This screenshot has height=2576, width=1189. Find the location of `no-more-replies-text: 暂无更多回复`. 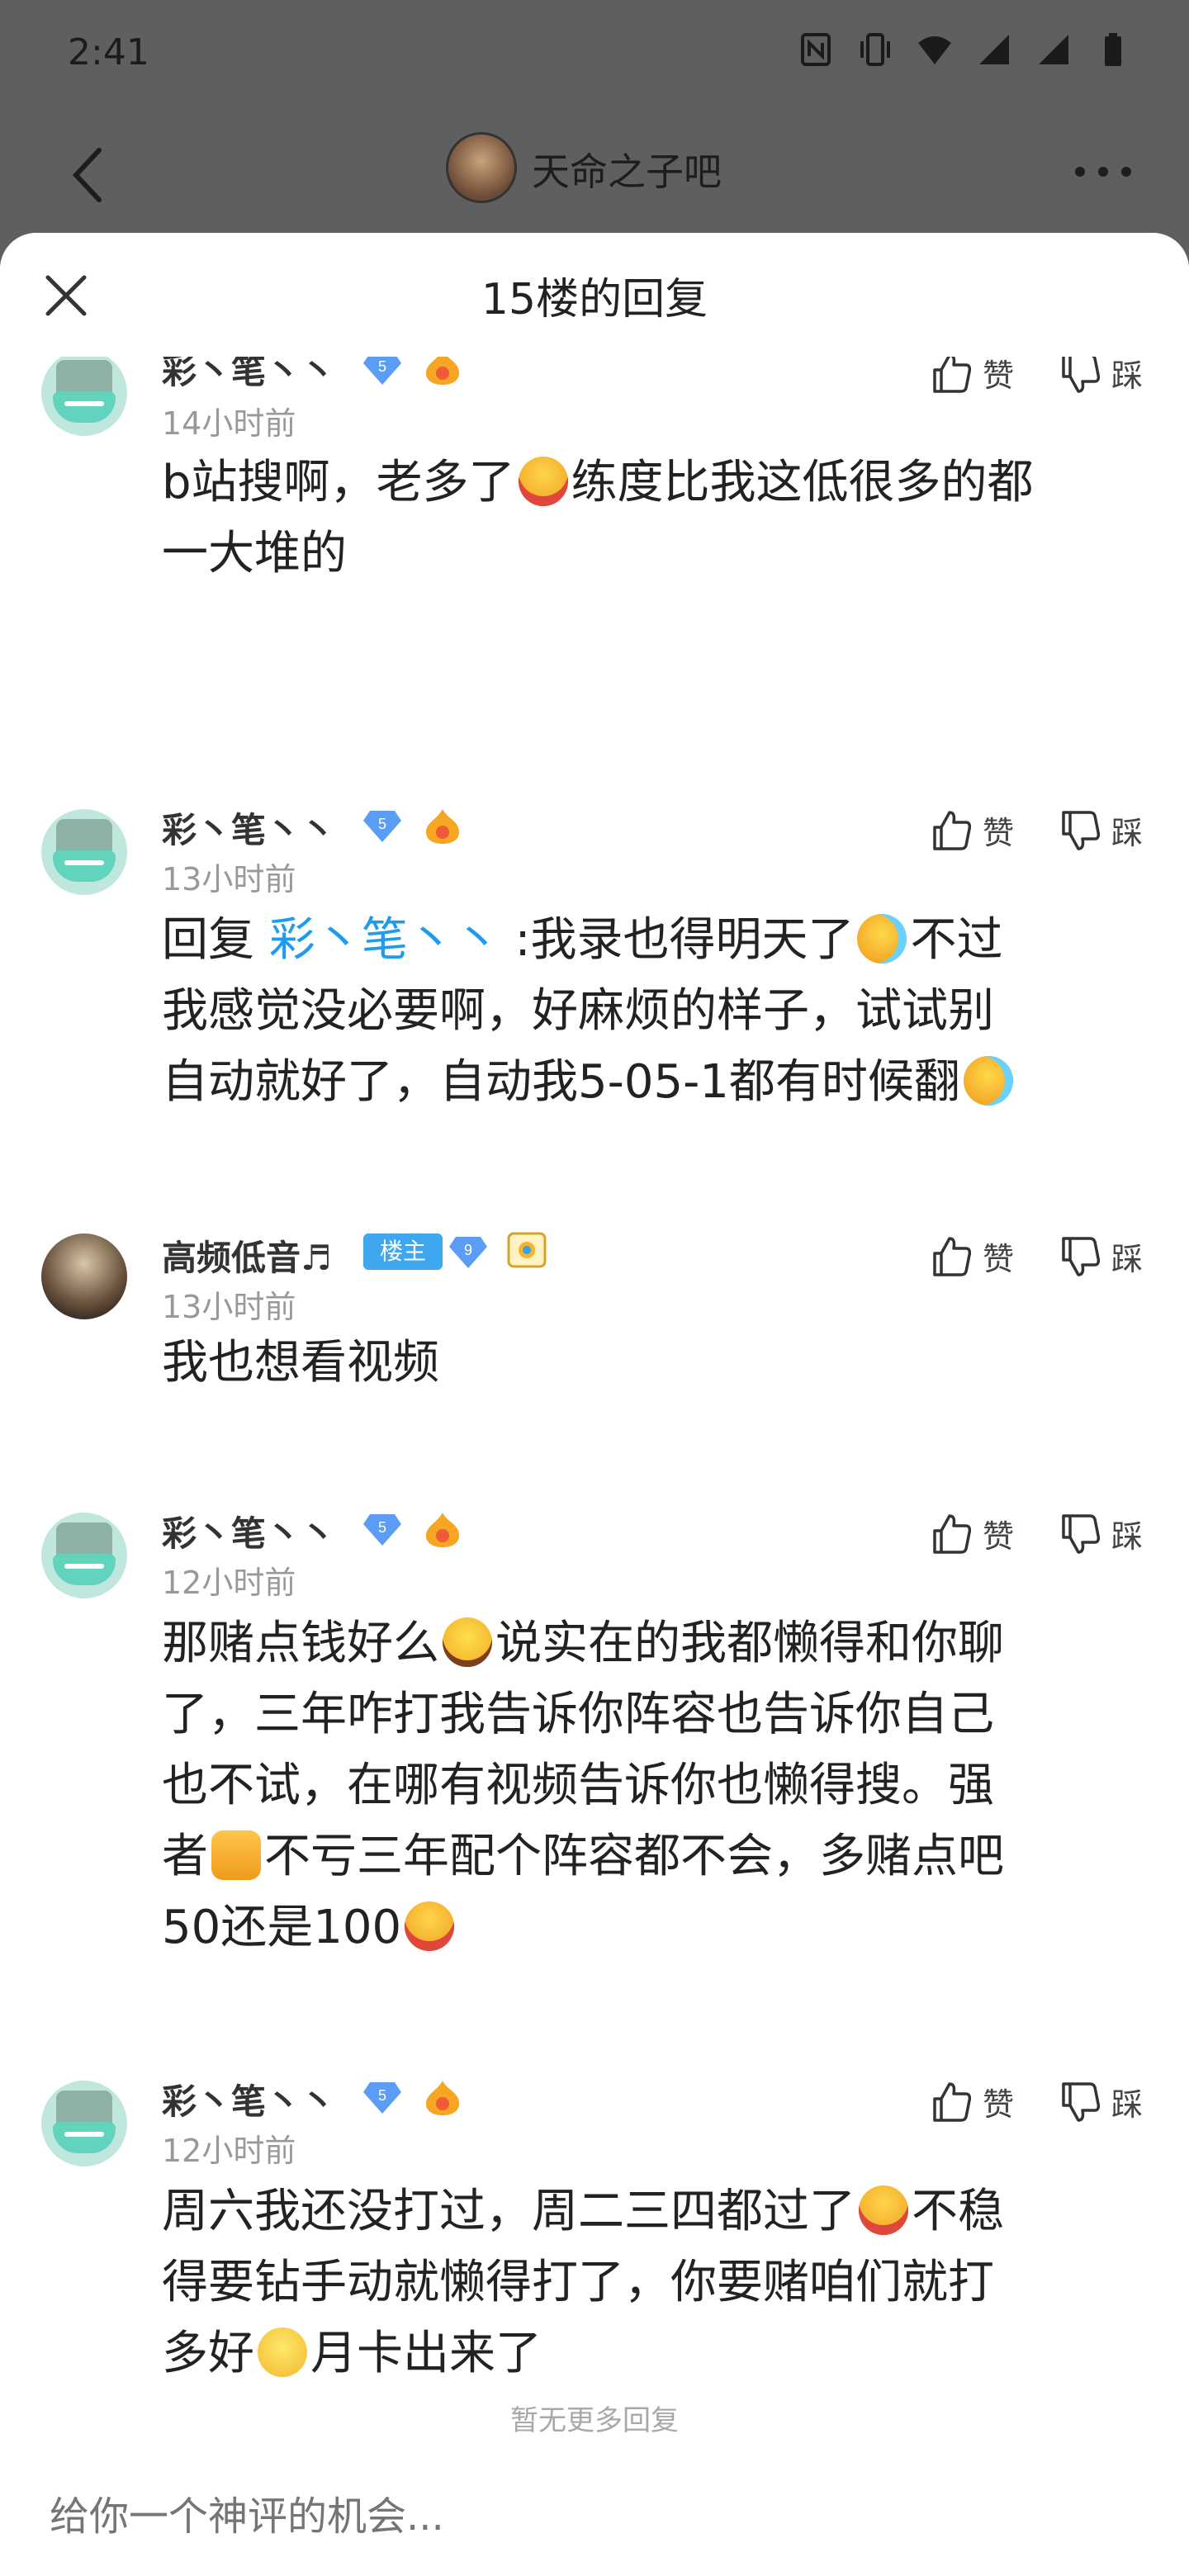

no-more-replies-text: 暂无更多回复 is located at coordinates (594, 2420).